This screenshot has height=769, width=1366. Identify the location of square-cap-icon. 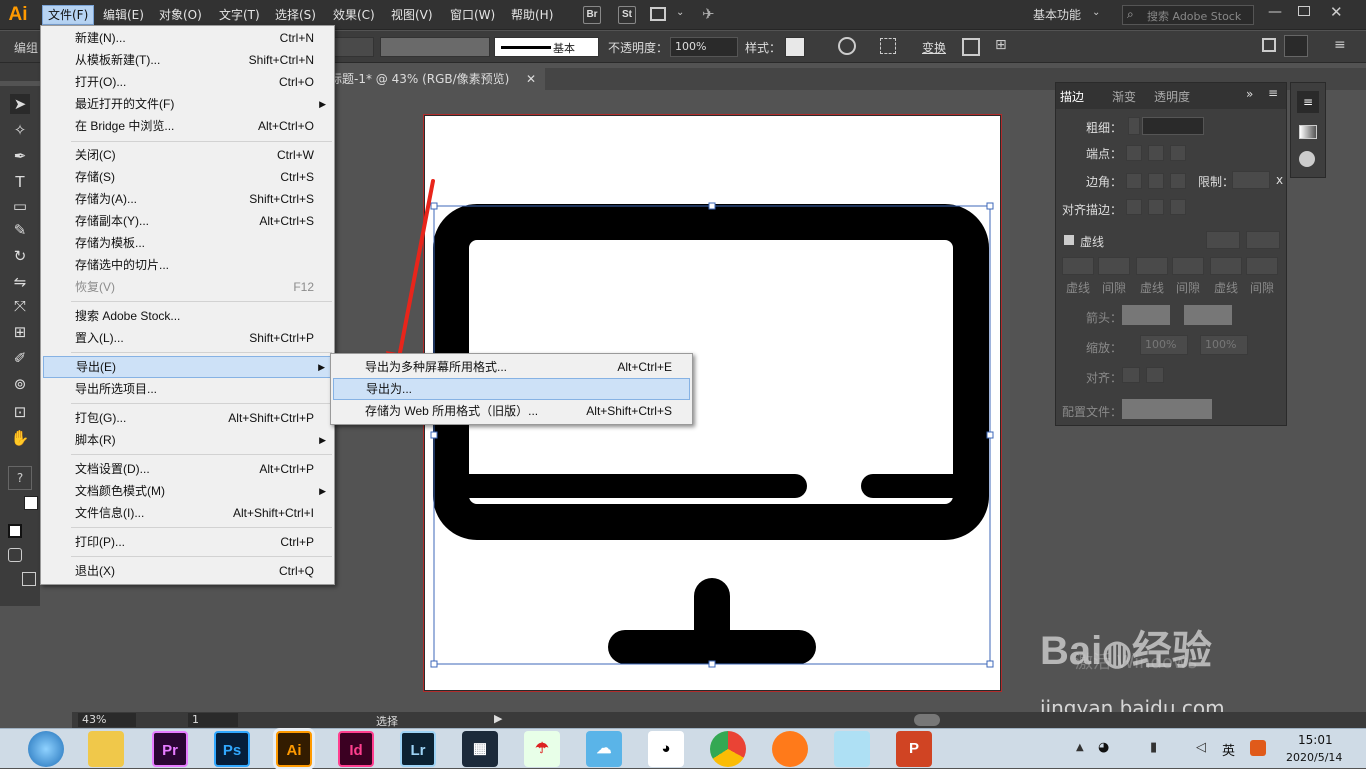
(1178, 153).